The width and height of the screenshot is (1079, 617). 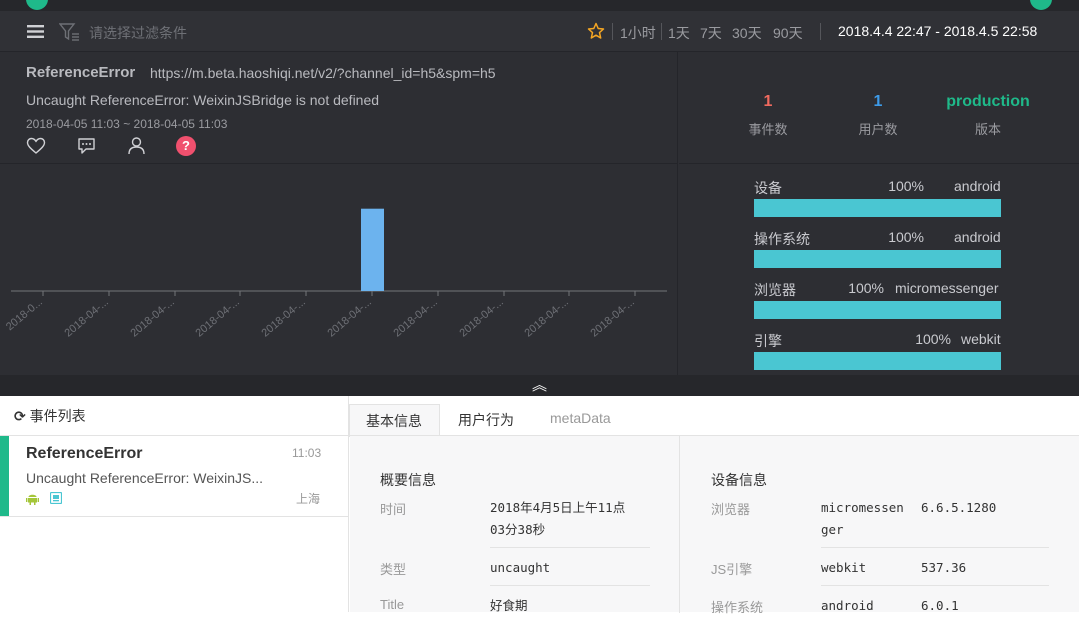 What do you see at coordinates (596, 31) in the screenshot?
I see `star-icon` at bounding box center [596, 31].